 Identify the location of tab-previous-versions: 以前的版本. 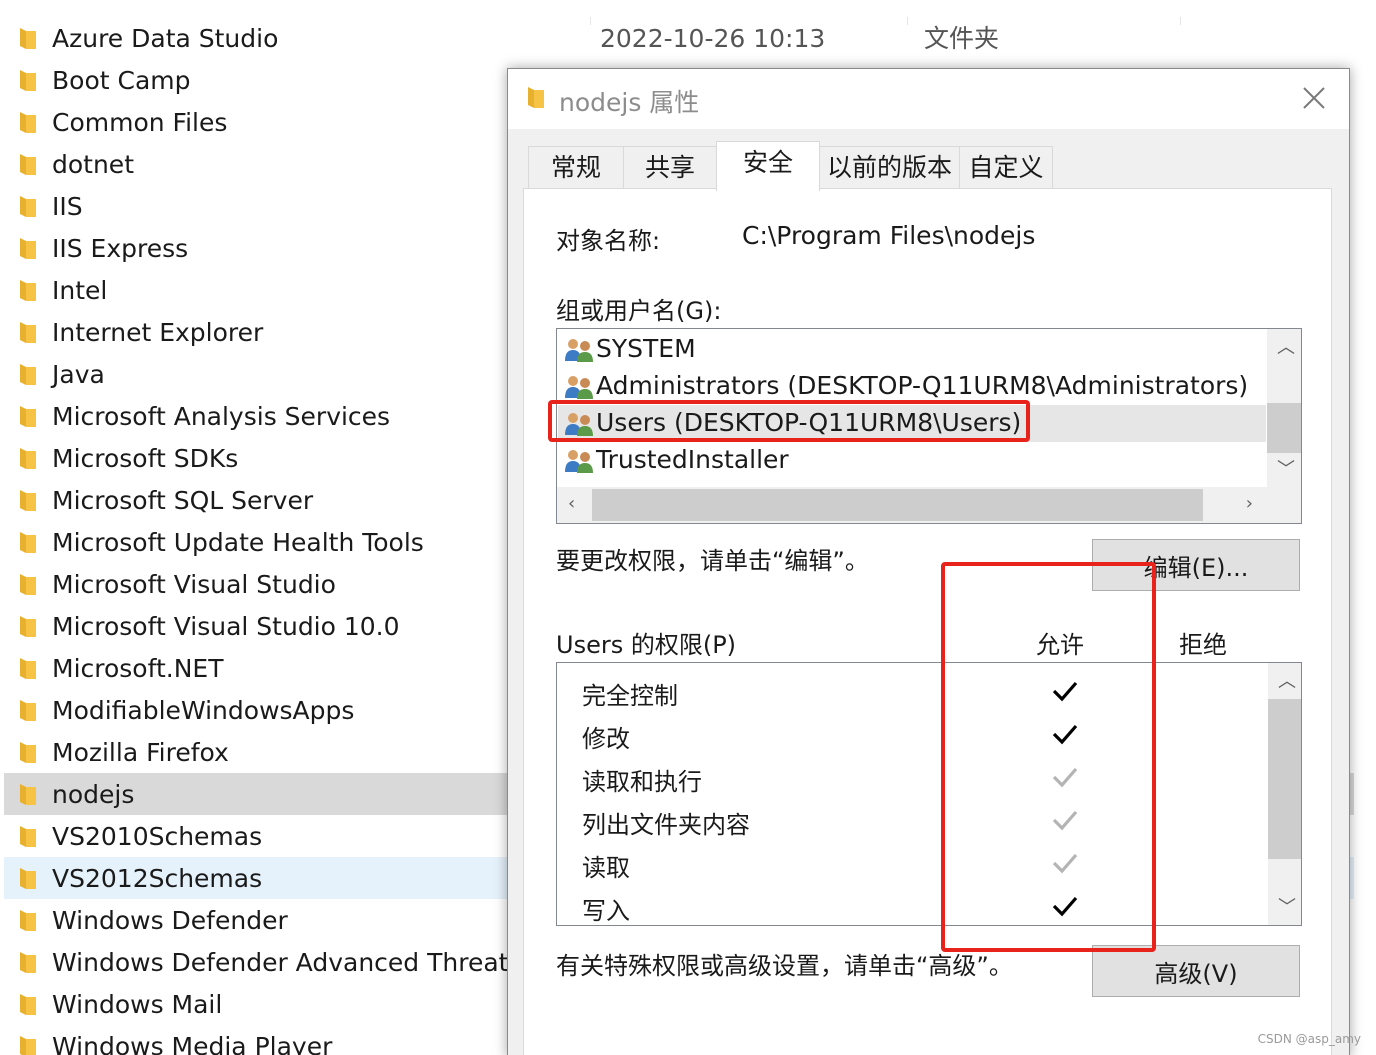
(889, 168).